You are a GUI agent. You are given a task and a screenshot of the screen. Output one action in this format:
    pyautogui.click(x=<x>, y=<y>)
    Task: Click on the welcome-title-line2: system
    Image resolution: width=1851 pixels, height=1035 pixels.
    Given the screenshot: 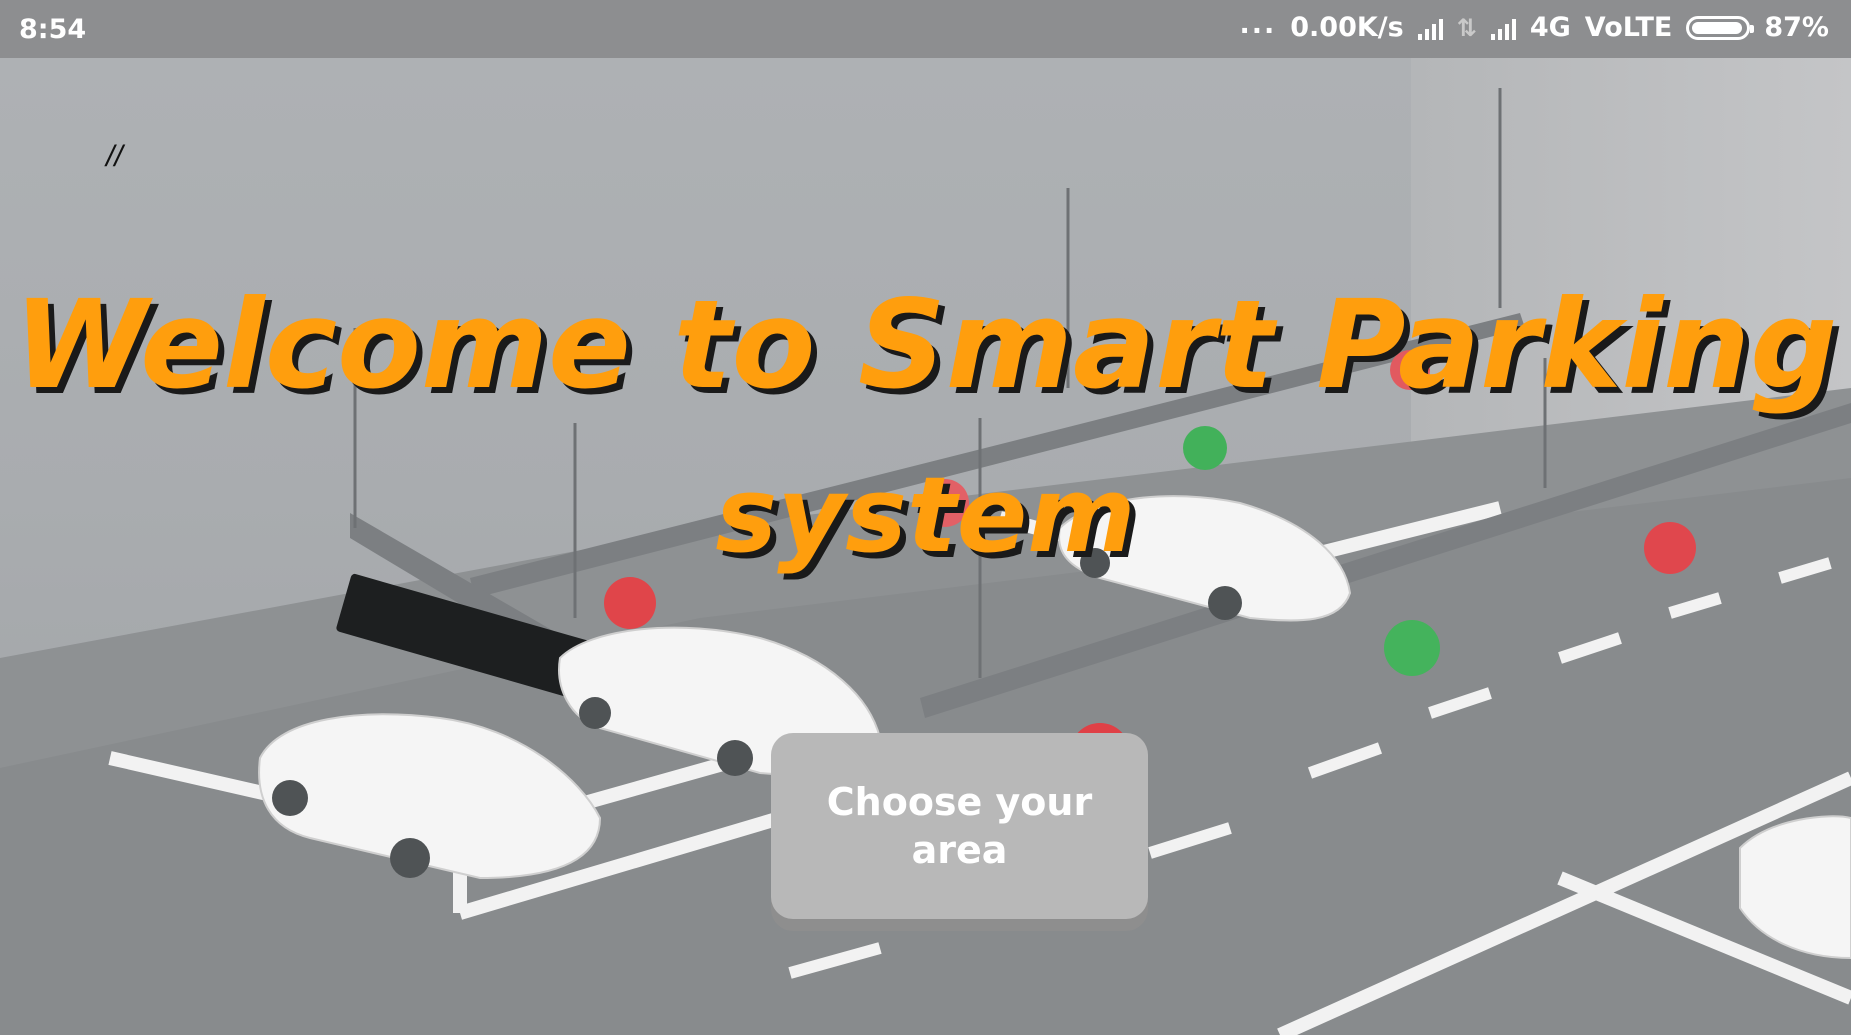 What is the action you would take?
    pyautogui.click(x=925, y=515)
    